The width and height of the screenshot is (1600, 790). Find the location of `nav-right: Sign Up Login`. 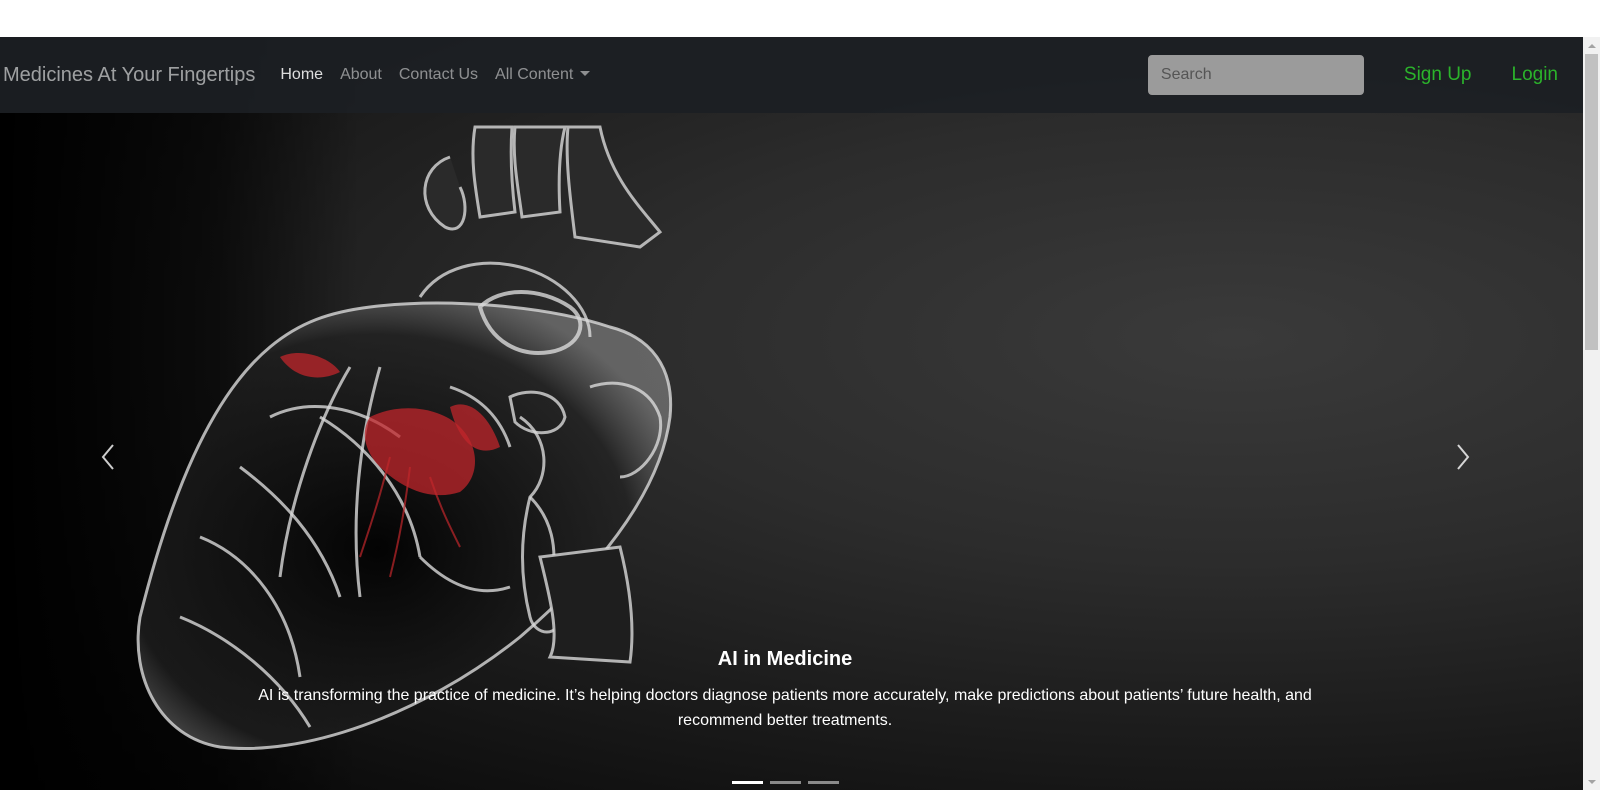

nav-right: Sign Up Login is located at coordinates (1353, 75).